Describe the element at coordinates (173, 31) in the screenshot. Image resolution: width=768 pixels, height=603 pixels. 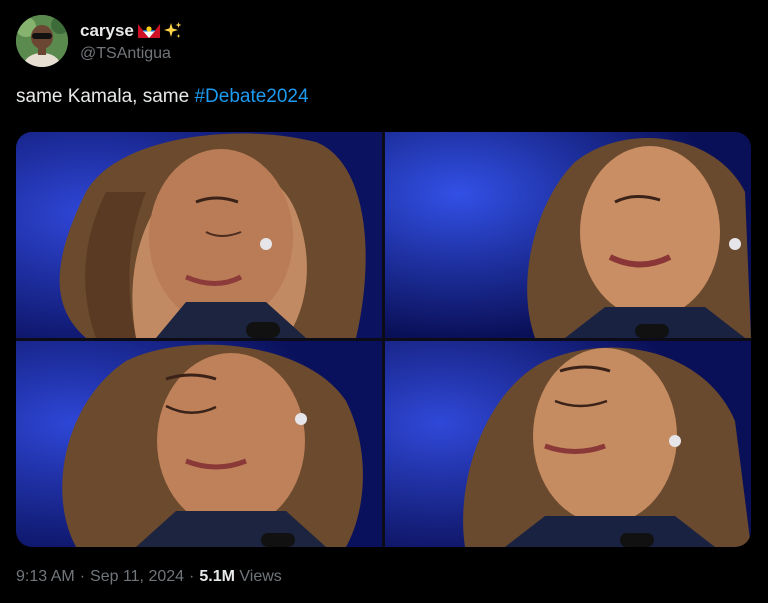
I see `sparkles-icon` at that location.